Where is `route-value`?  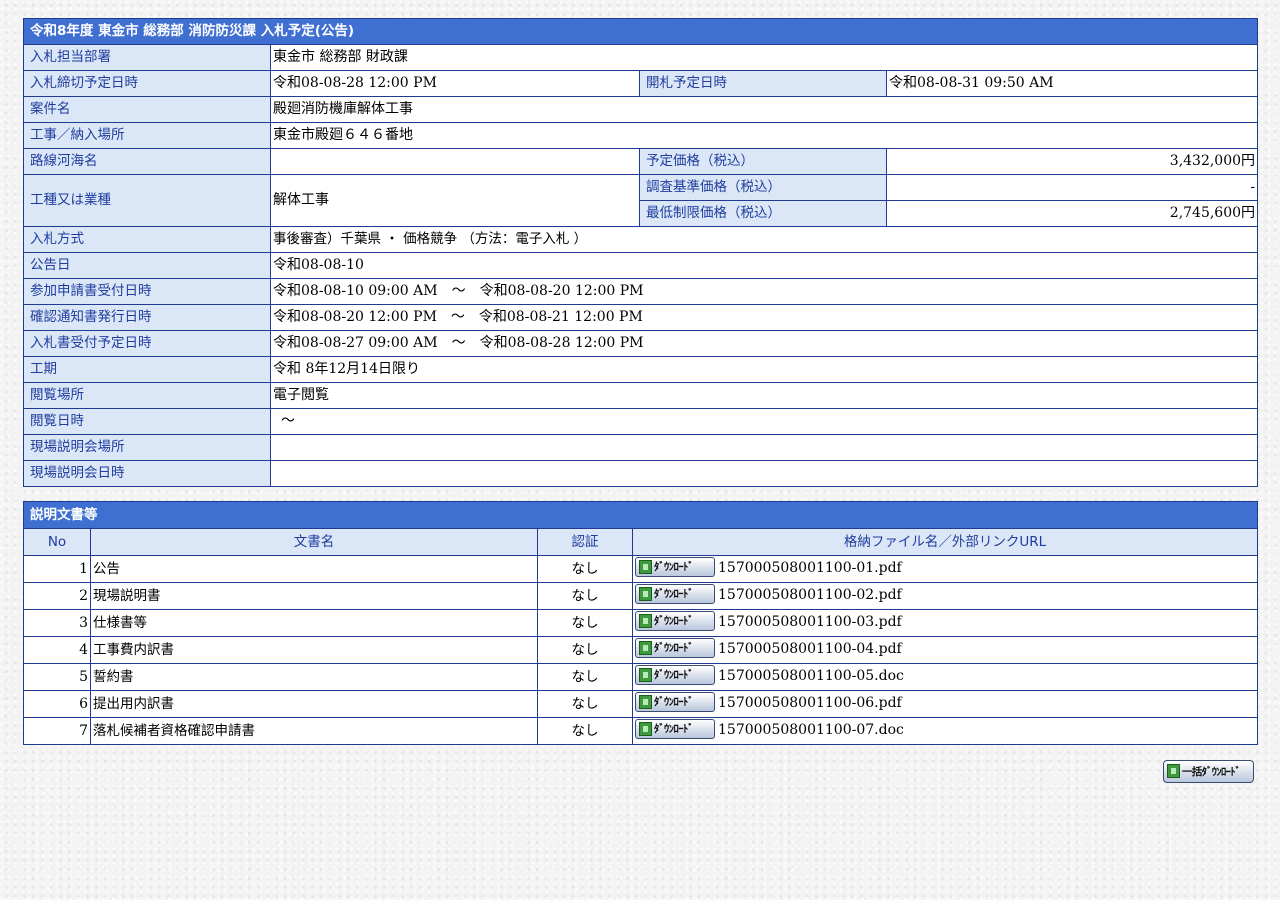
route-value is located at coordinates (455, 161).